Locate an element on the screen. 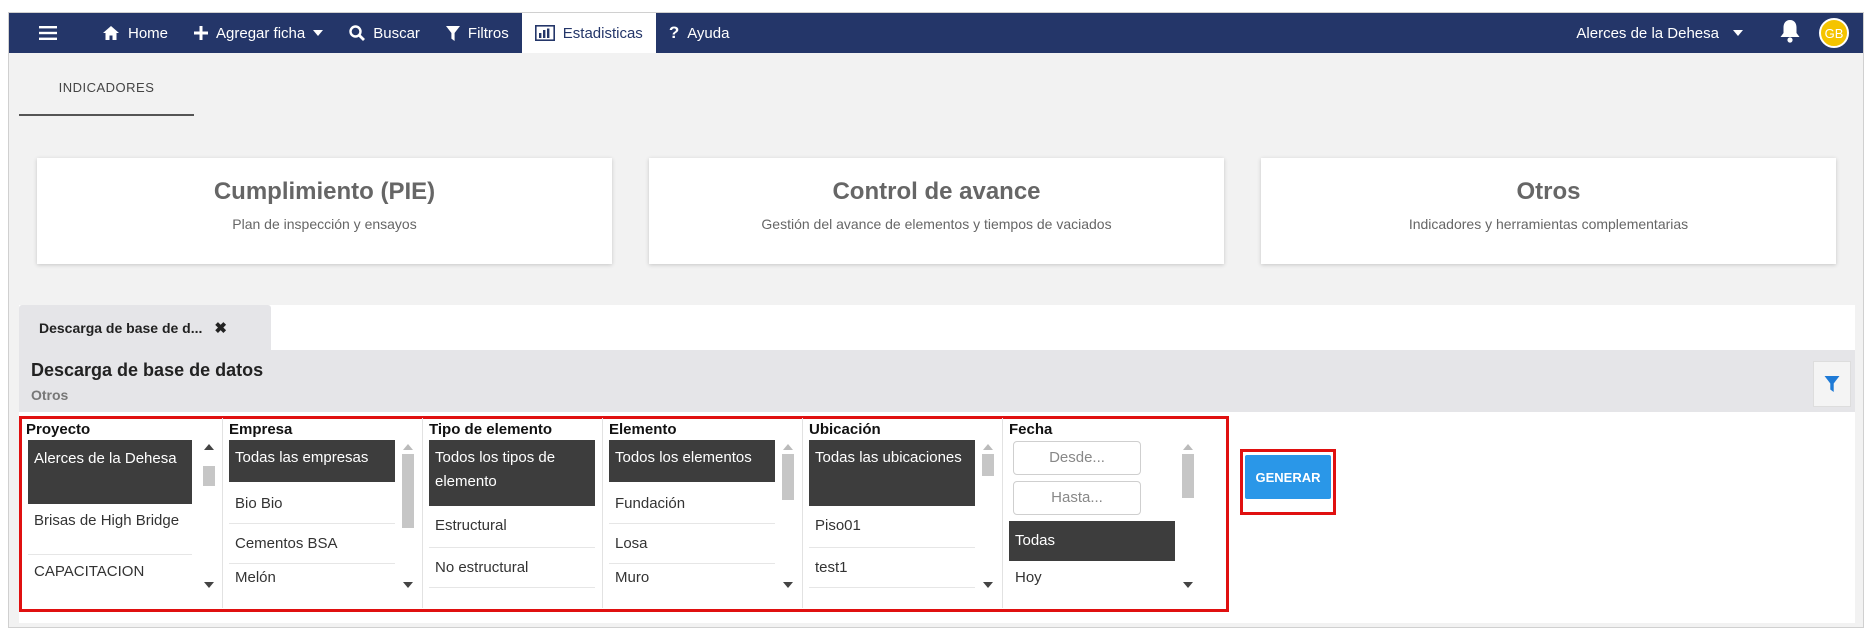  list-item: Estructural is located at coordinates (512, 528).